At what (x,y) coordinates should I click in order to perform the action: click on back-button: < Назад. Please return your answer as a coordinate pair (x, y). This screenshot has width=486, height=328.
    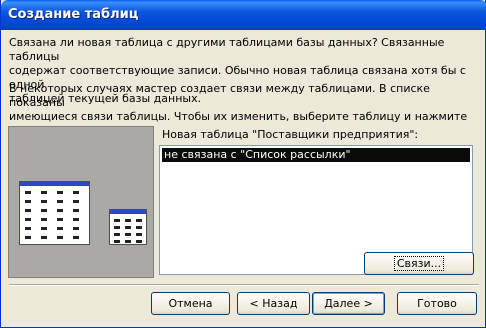
    Looking at the image, I should click on (273, 303).